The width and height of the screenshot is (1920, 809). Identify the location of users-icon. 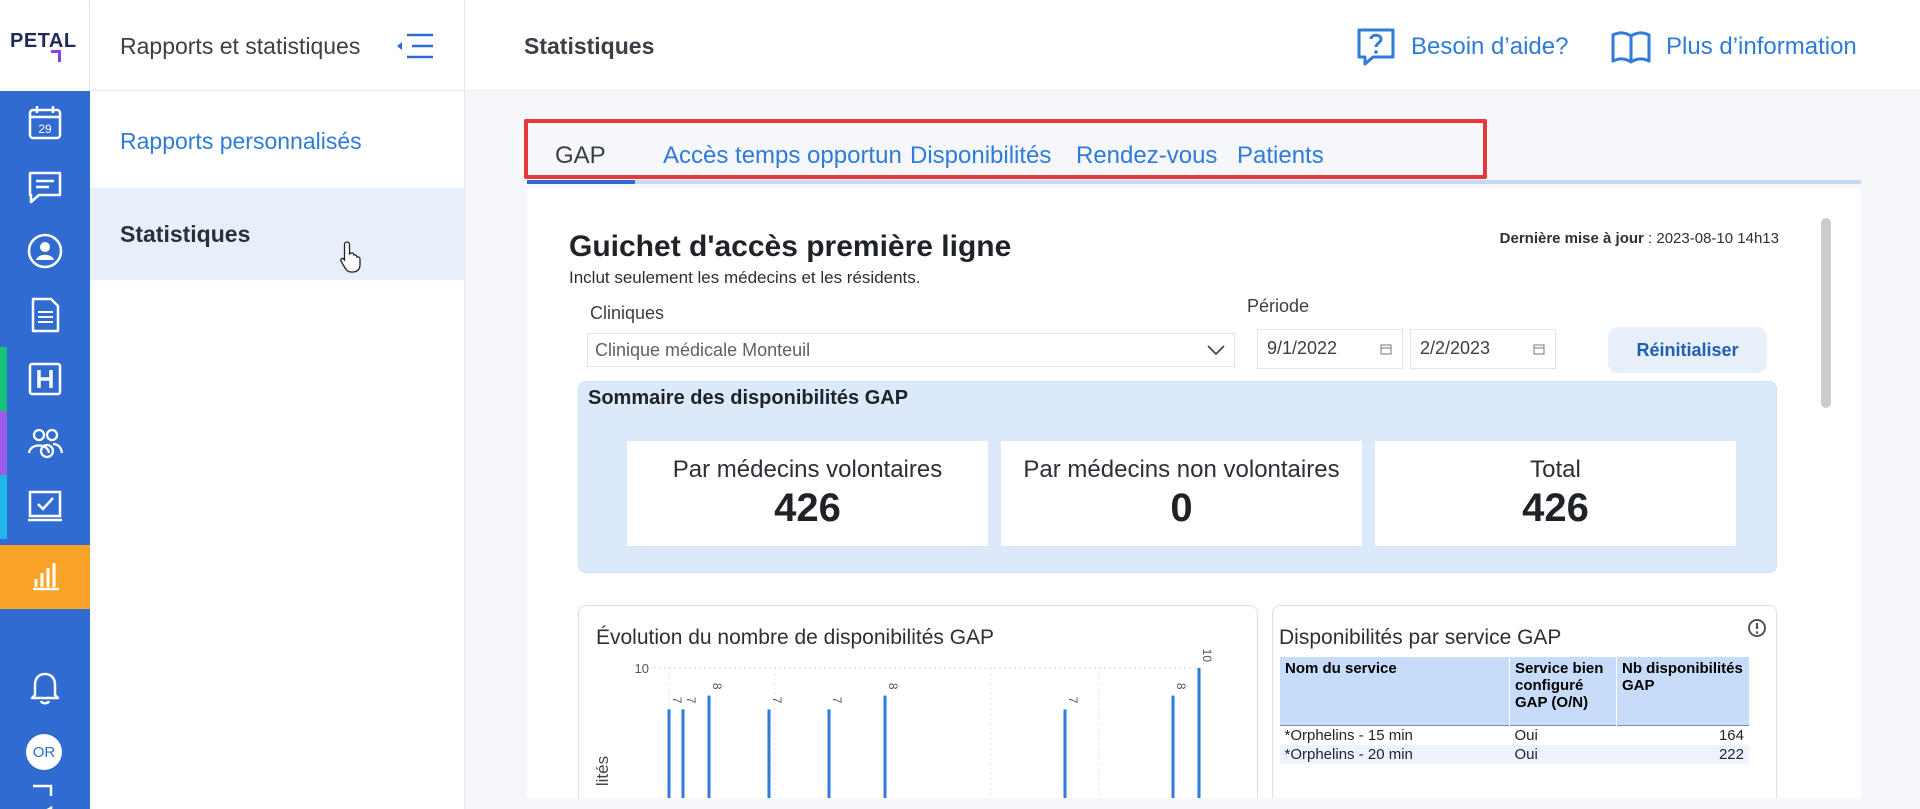
(45, 443).